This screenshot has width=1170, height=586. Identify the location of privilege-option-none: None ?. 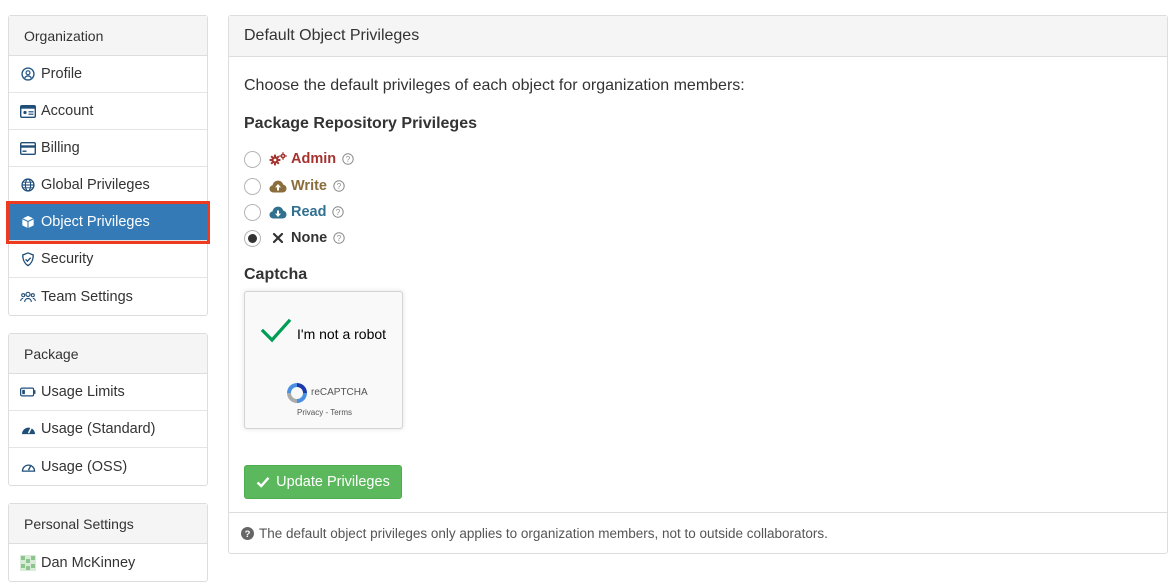
(294, 238).